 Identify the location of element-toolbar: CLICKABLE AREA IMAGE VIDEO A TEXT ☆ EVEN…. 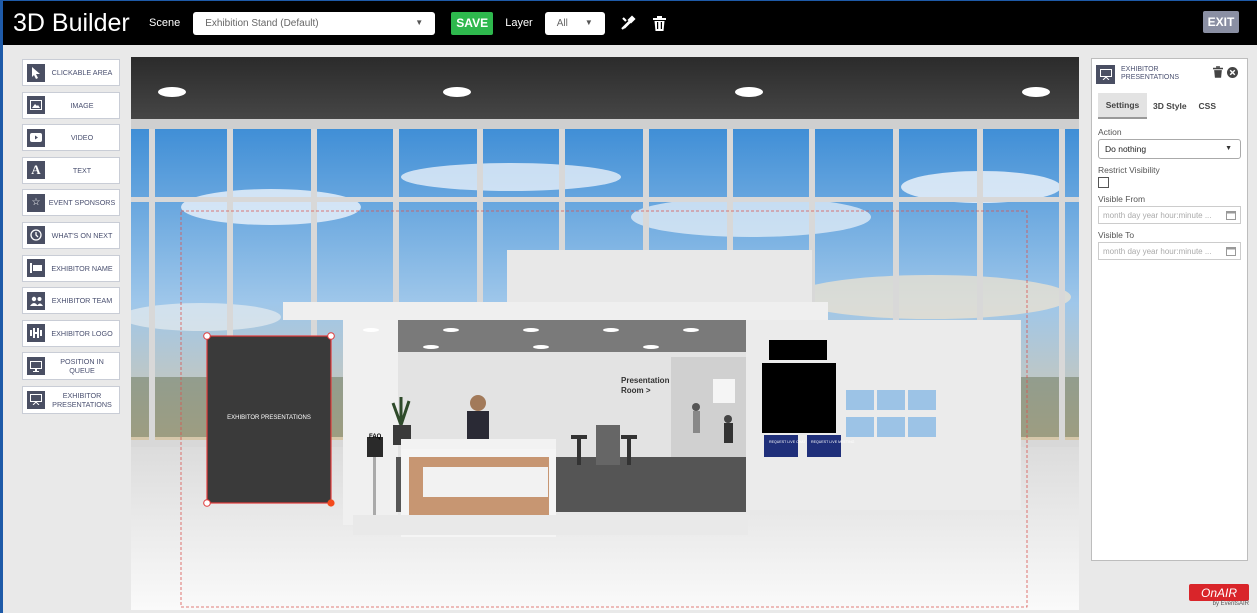
(71, 239).